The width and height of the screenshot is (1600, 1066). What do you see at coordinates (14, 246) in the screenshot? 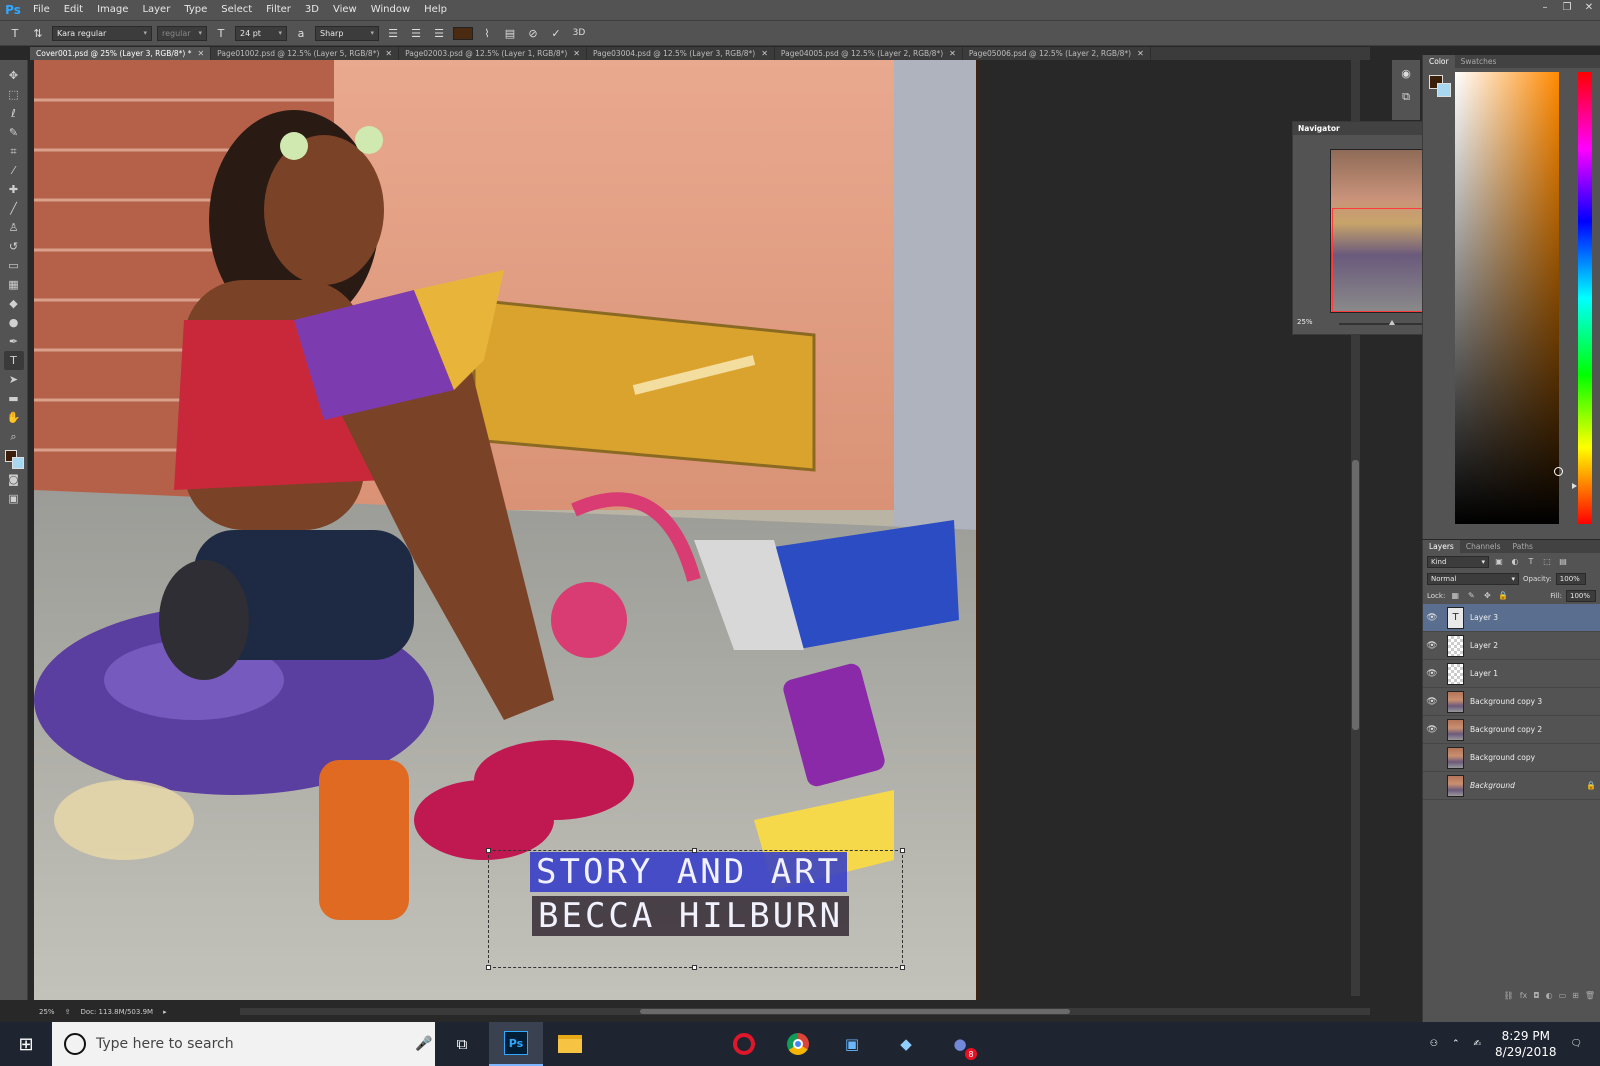
I see `history-brush-tool-icon: ↺` at bounding box center [14, 246].